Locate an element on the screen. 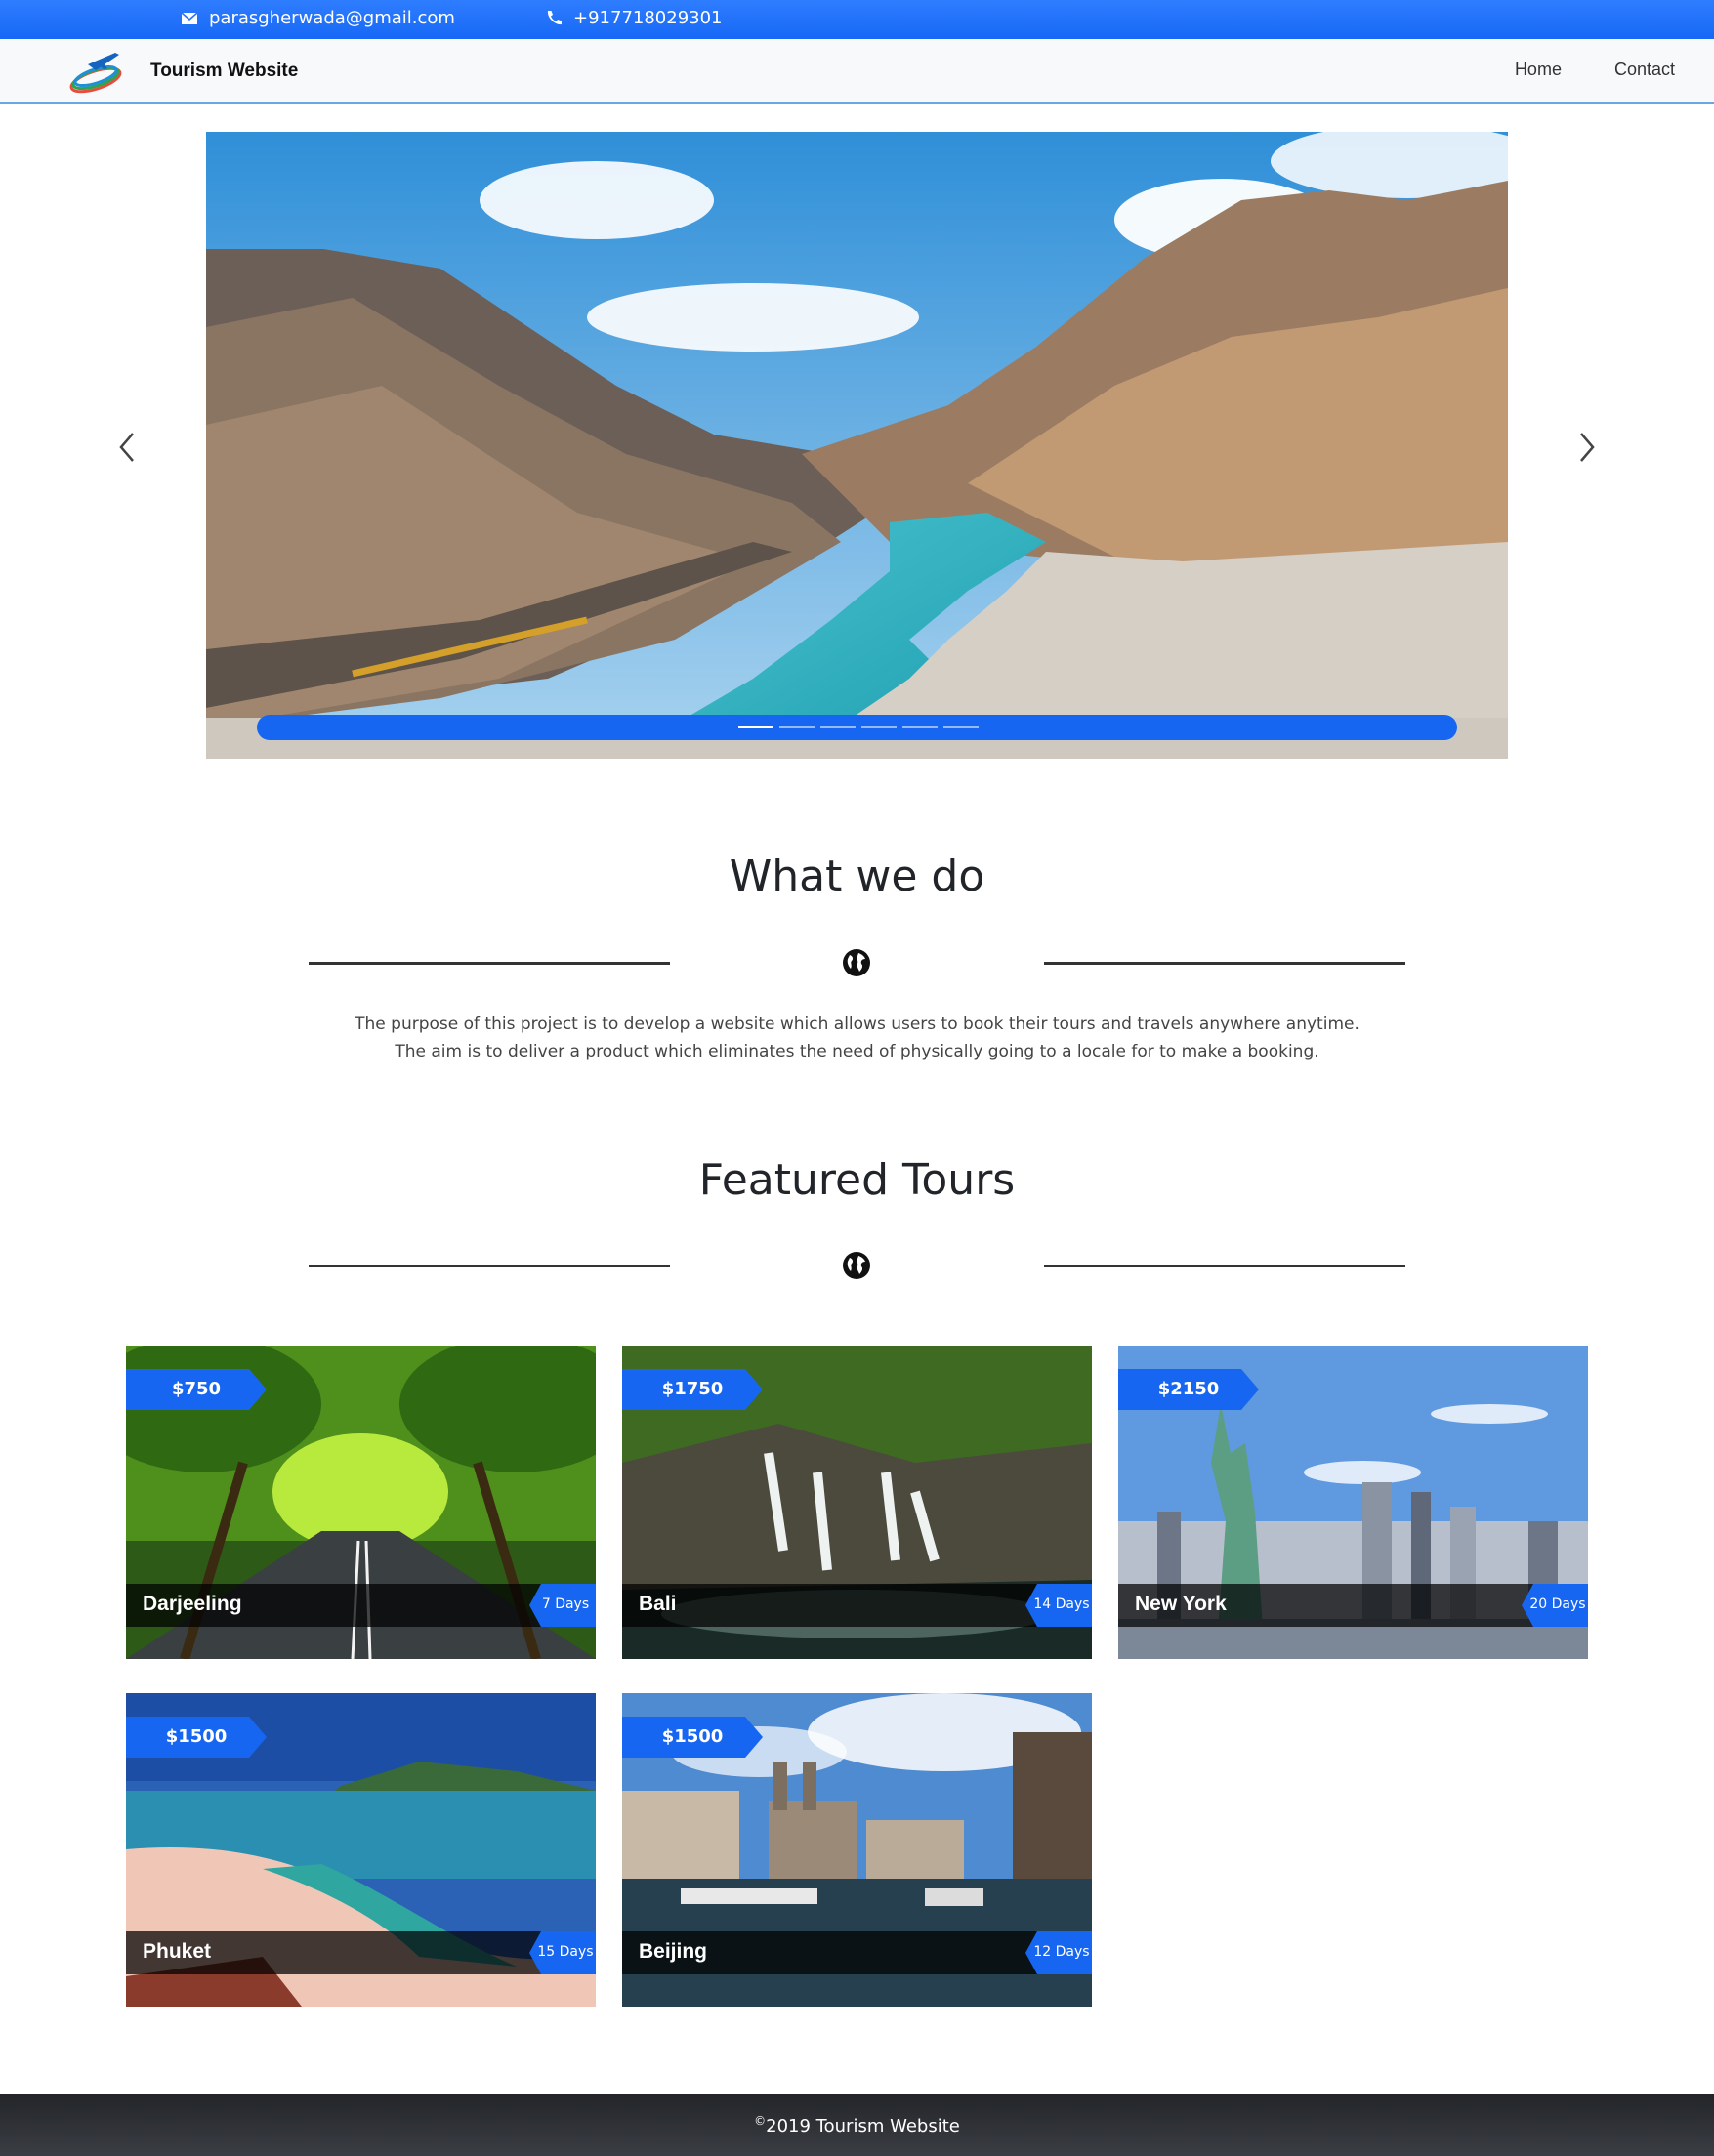 This screenshot has width=1714, height=2156. copyright-symbol: © is located at coordinates (761, 2121).